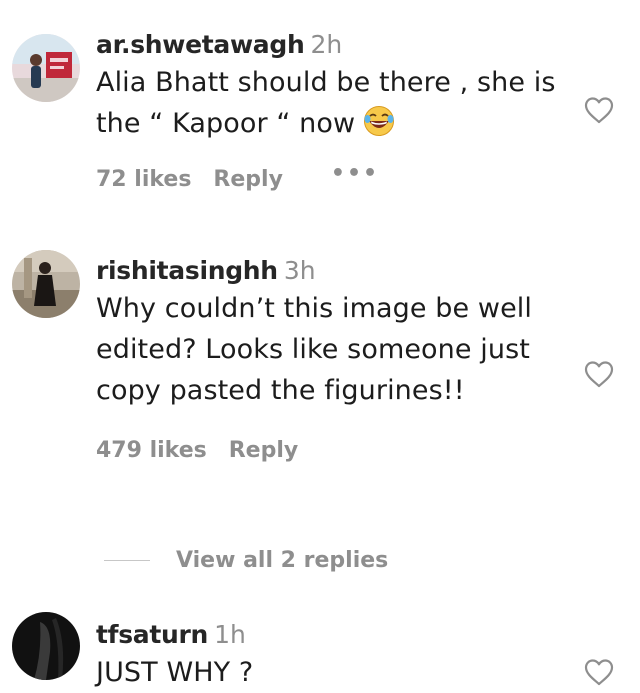 The width and height of the screenshot is (640, 693). Describe the element at coordinates (230, 634) in the screenshot. I see `timestamp: 1h` at that location.